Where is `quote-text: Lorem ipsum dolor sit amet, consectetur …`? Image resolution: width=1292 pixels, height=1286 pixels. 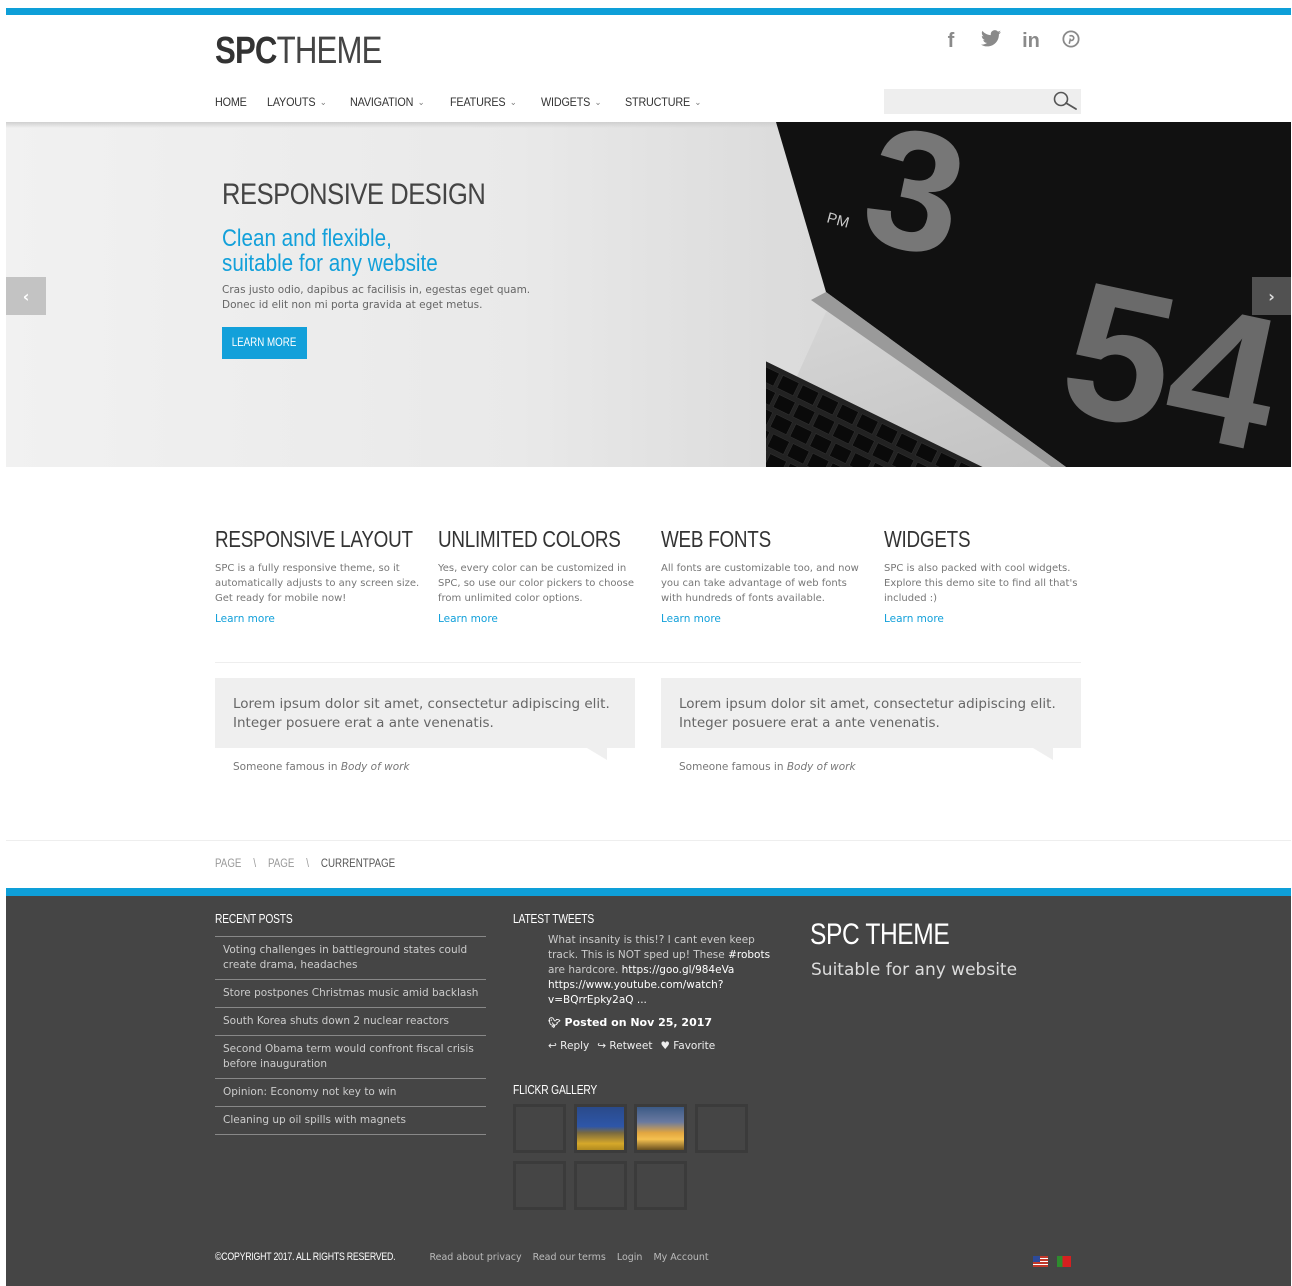
quote-text: Lorem ipsum dolor sit amet, consectetur … is located at coordinates (421, 713).